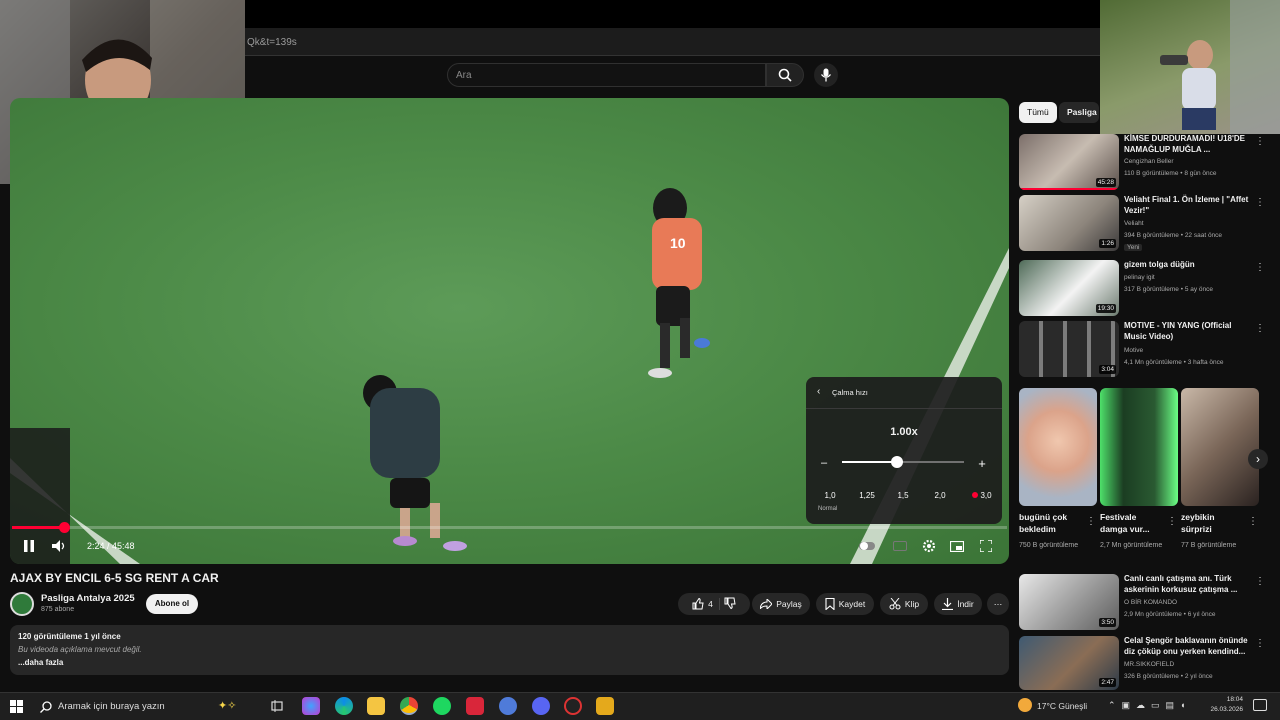 Image resolution: width=1280 pixels, height=720 pixels. What do you see at coordinates (900, 546) in the screenshot?
I see `subtitles-button` at bounding box center [900, 546].